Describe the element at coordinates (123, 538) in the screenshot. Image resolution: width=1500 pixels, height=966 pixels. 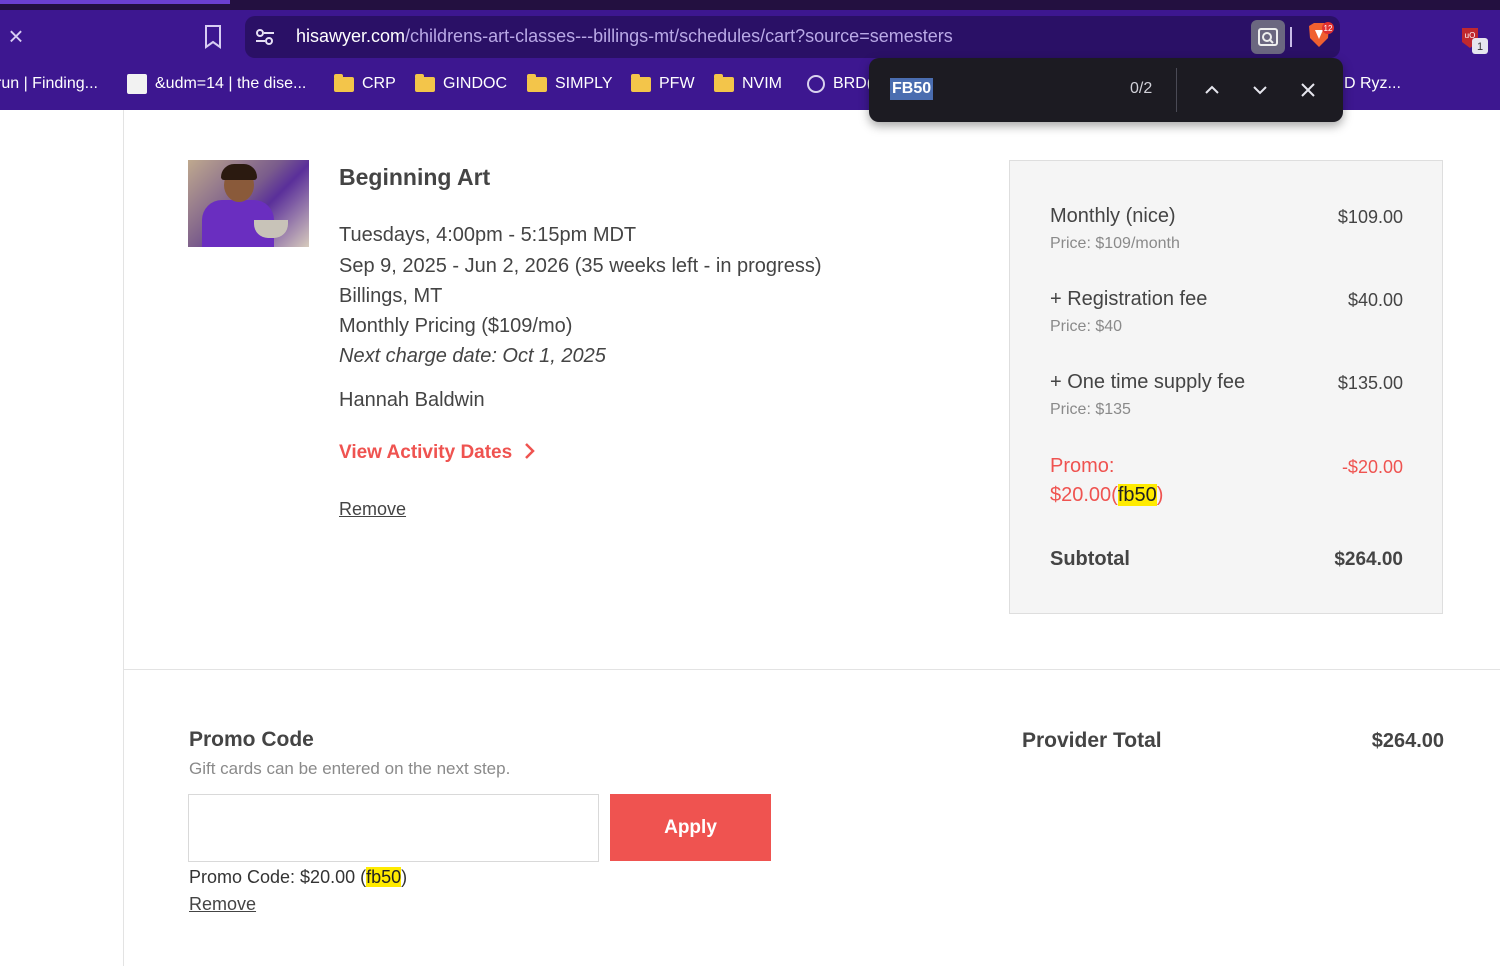
I see `content-left-border` at that location.